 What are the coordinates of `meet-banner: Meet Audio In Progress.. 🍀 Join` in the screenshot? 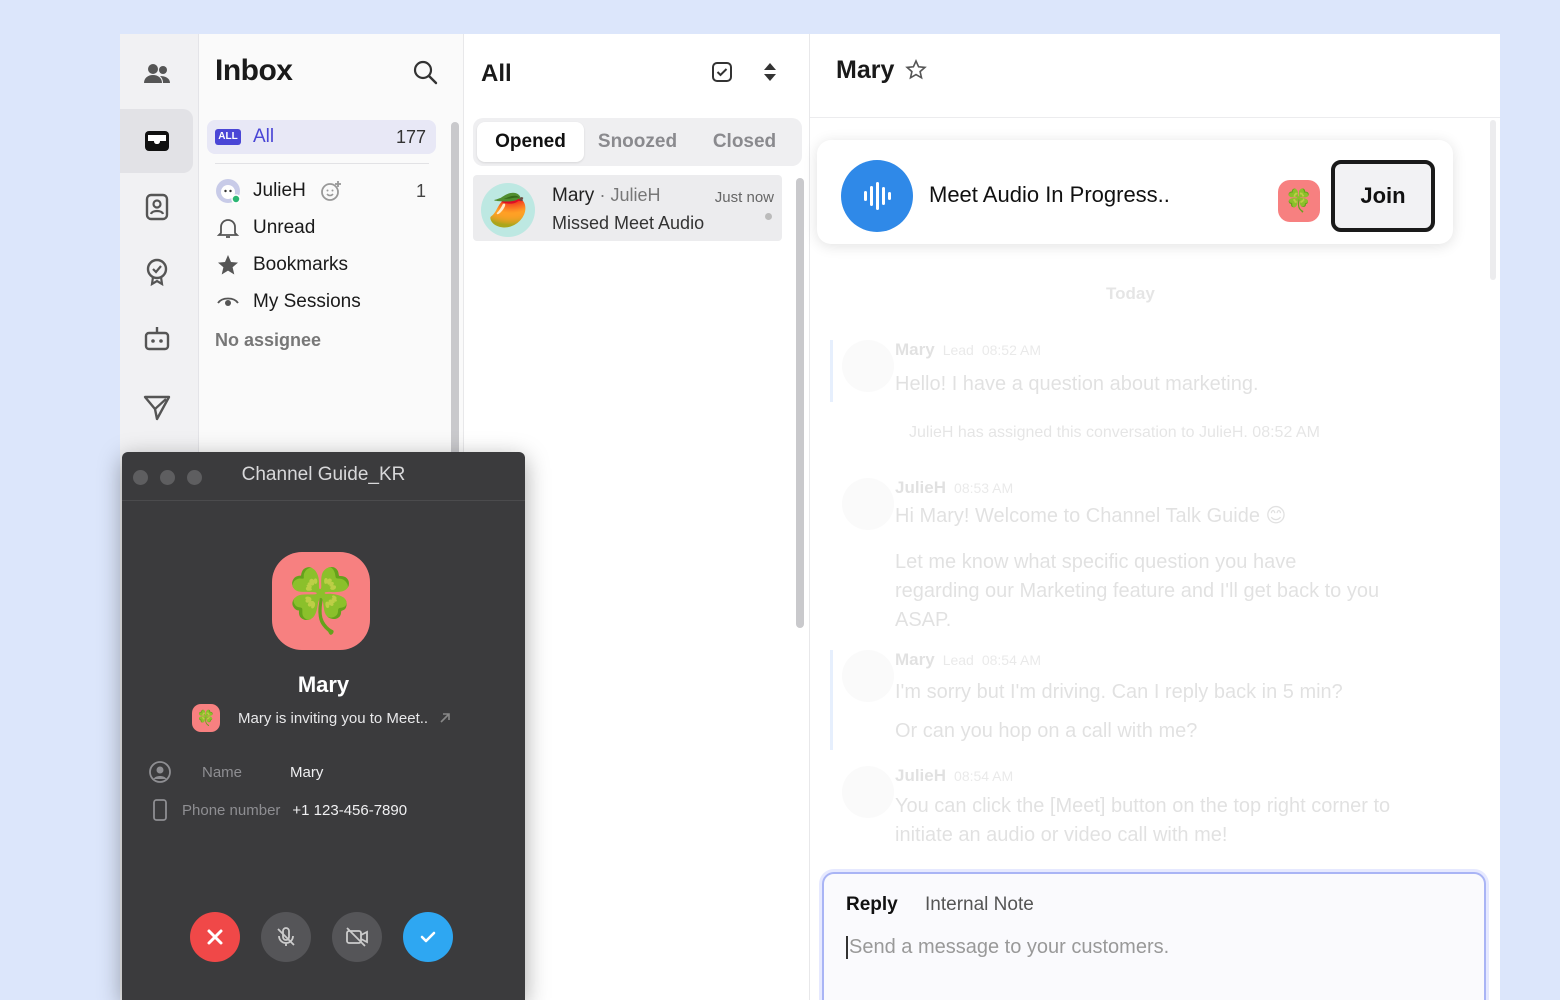 It's located at (1135, 192).